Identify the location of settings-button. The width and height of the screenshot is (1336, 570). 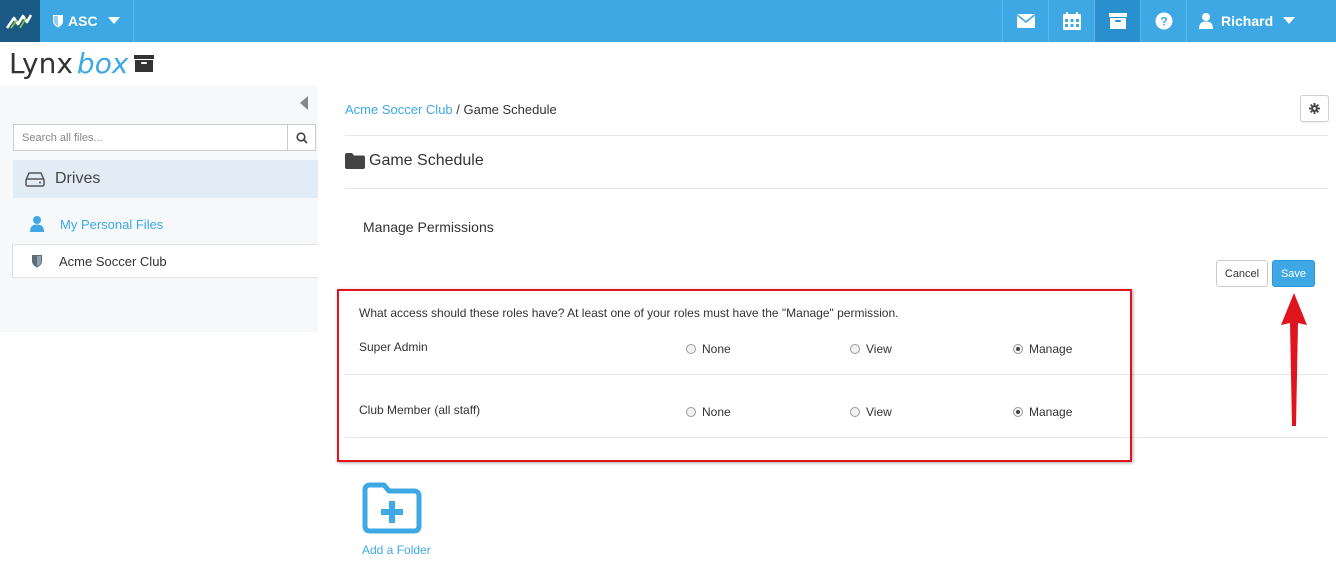
(1314, 108).